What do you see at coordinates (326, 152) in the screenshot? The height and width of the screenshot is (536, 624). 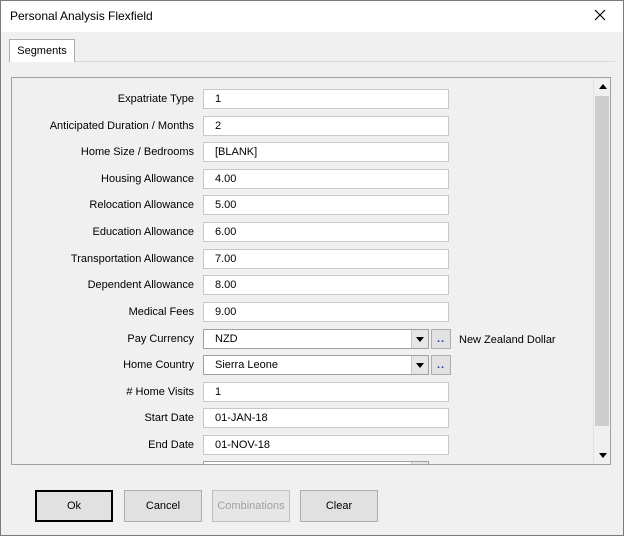 I see `home-size-input: [BLANK]` at bounding box center [326, 152].